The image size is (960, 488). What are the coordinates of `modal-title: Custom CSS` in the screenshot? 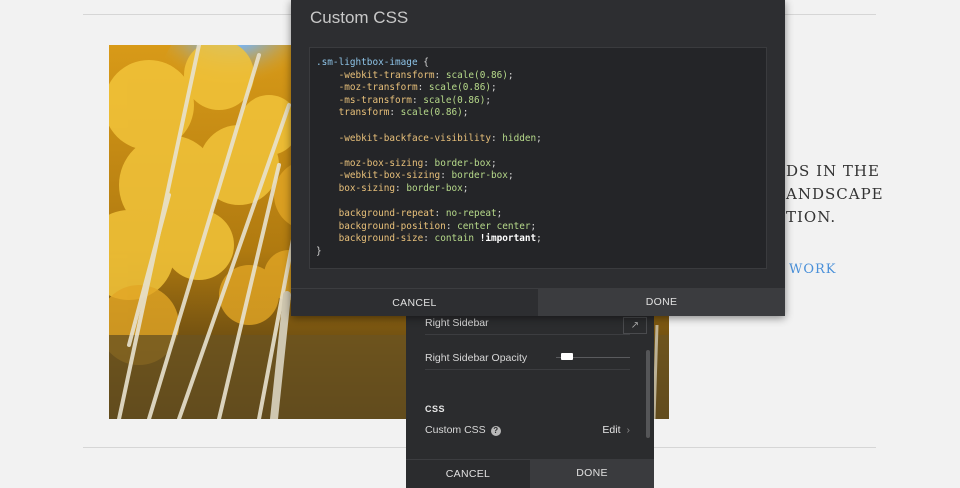 It's located at (359, 17).